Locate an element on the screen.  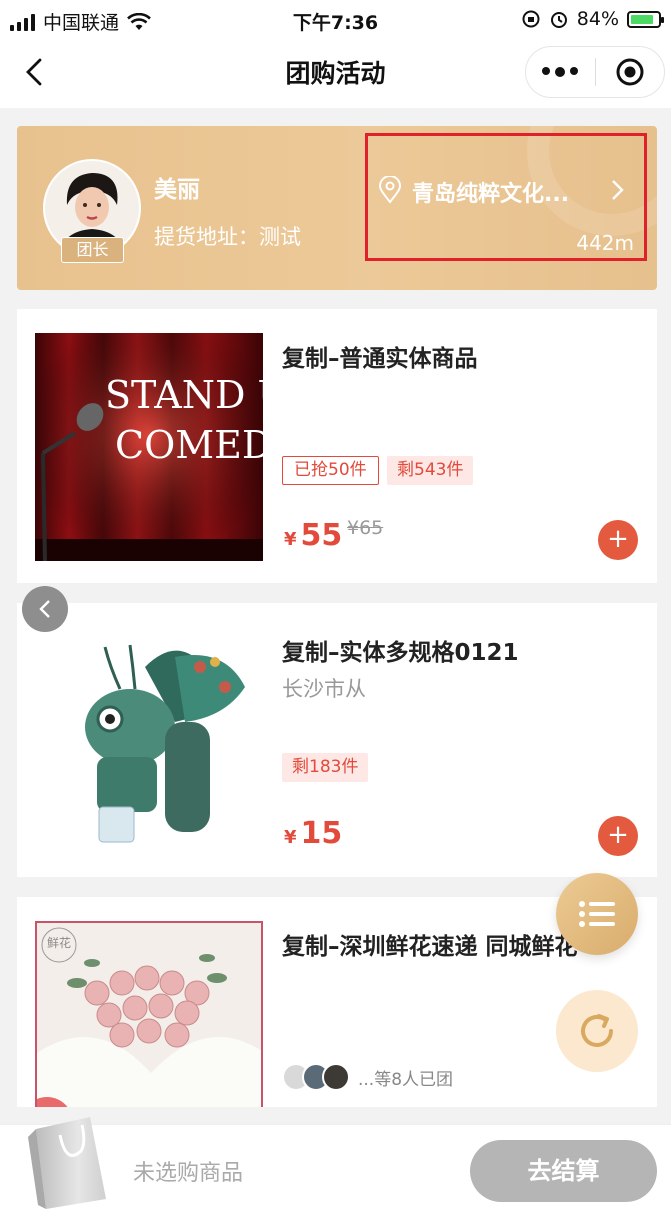
more-dots-icon is located at coordinates (560, 72).